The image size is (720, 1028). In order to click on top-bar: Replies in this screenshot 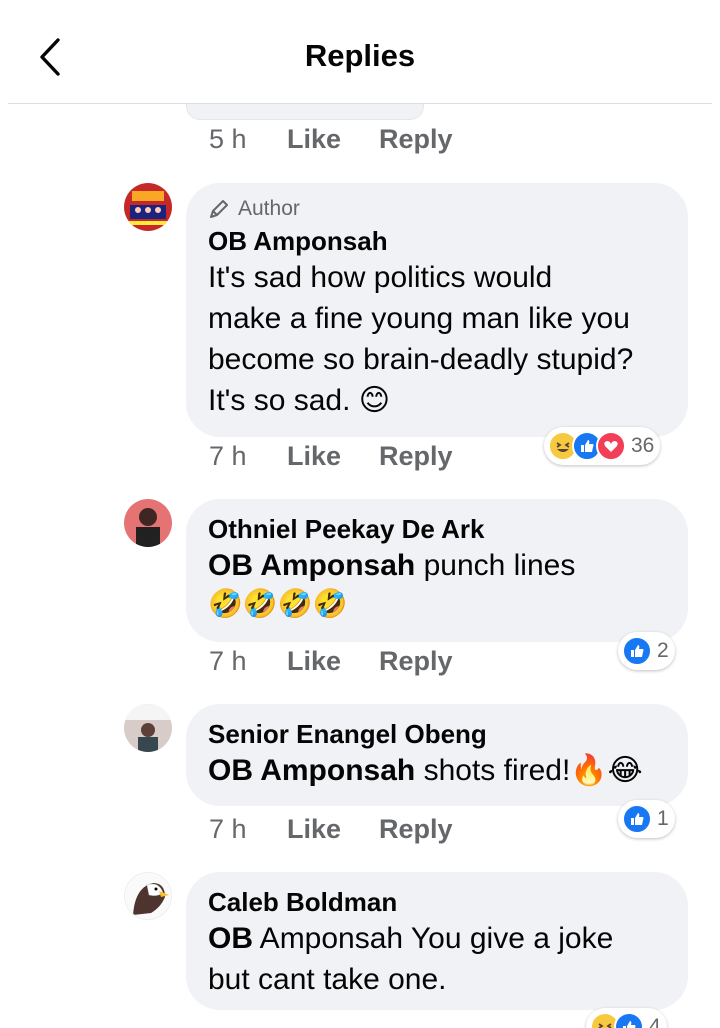, I will do `click(360, 52)`.